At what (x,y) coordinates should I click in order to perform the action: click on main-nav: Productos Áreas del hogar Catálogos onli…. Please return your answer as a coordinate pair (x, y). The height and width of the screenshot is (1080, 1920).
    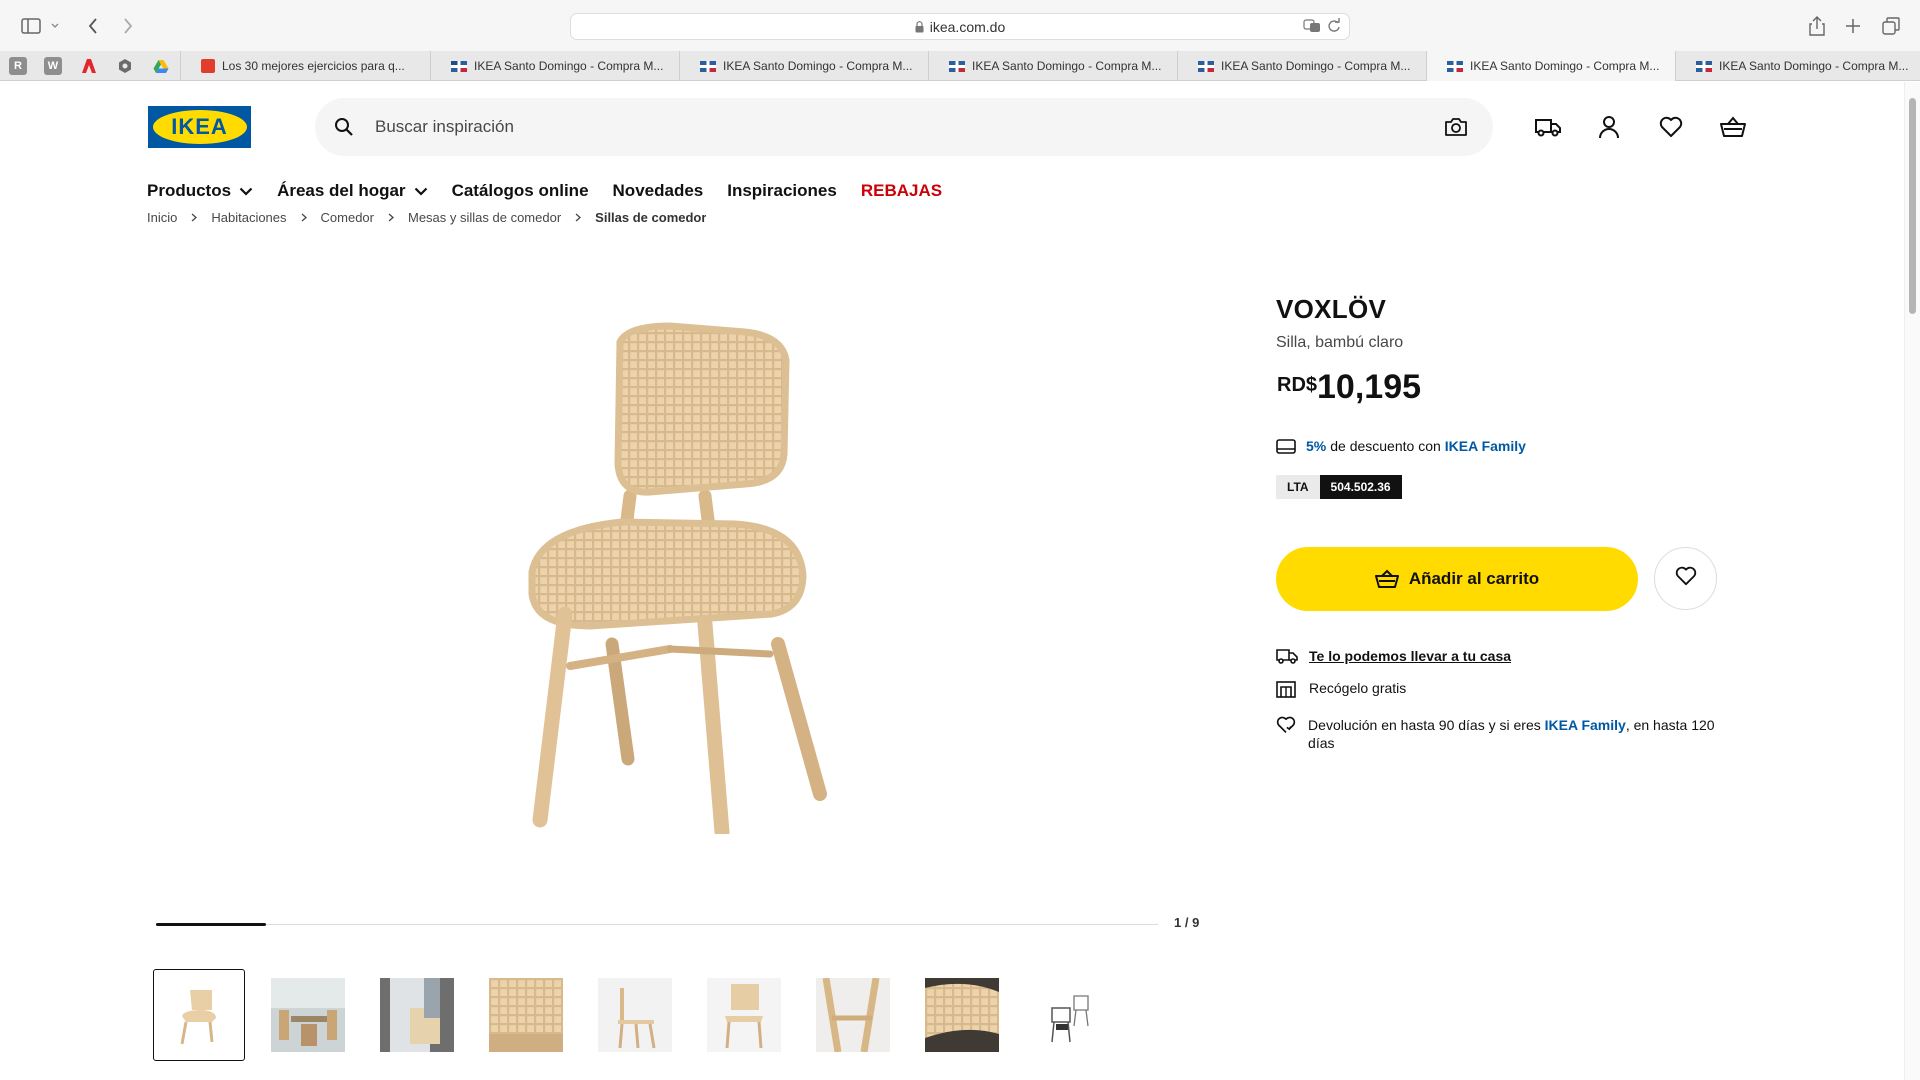
    Looking at the image, I should click on (556, 191).